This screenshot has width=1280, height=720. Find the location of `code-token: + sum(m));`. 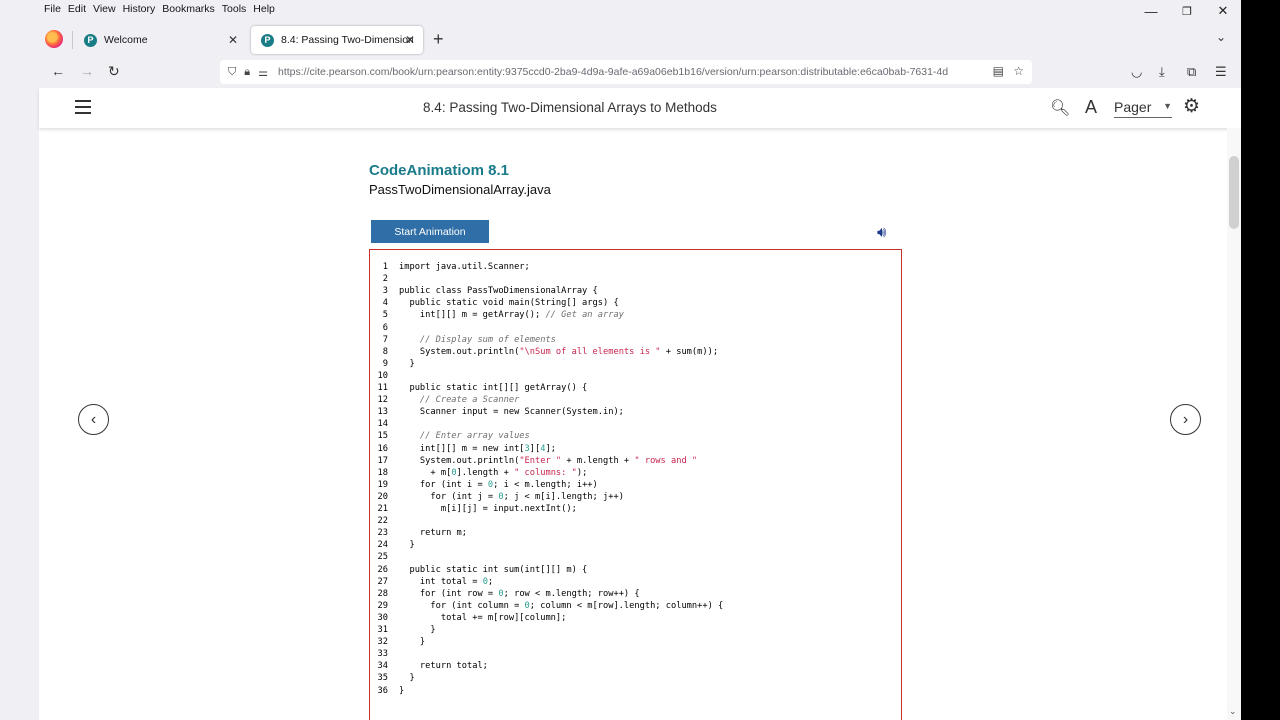

code-token: + sum(m)); is located at coordinates (689, 351).